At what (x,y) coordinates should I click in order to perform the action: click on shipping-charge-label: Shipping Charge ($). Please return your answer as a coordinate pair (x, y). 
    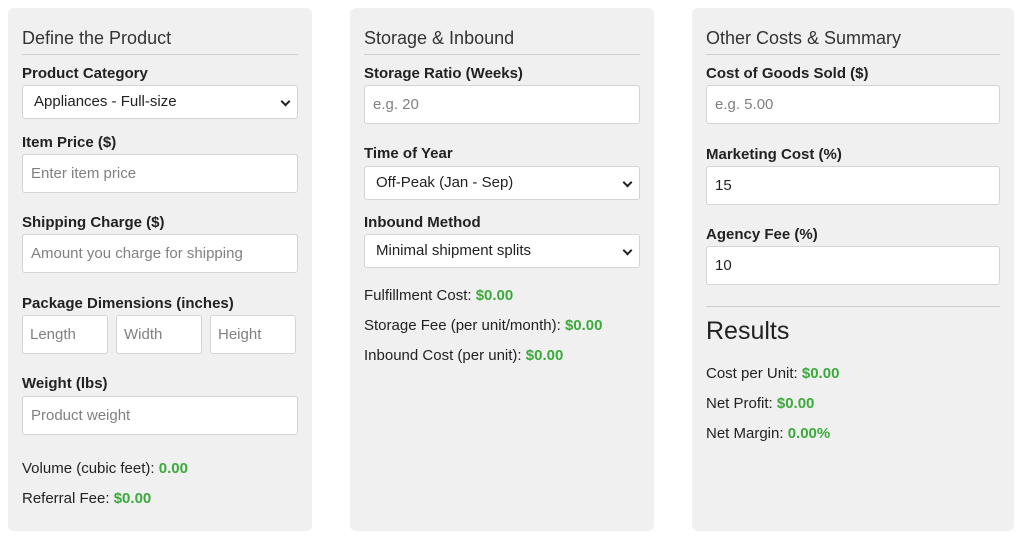
    Looking at the image, I should click on (93, 222).